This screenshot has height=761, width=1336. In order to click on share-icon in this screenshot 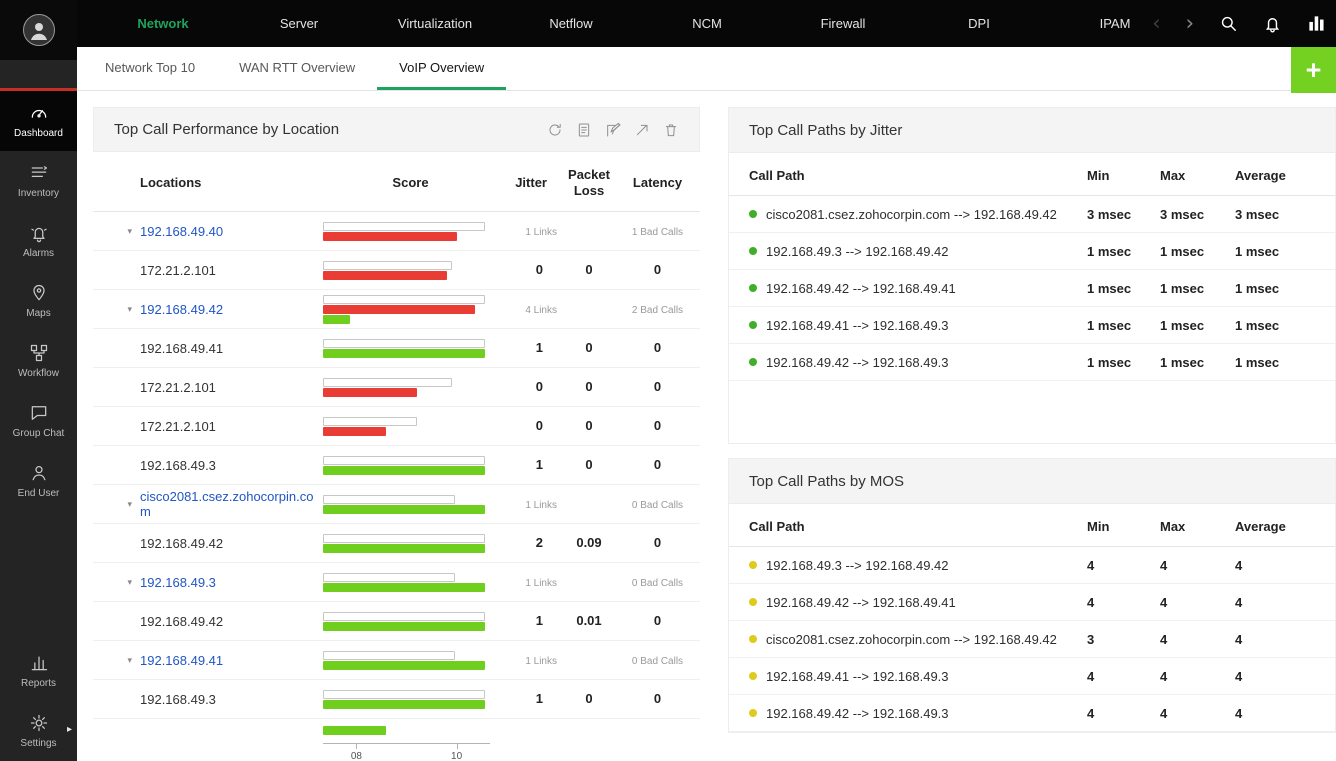, I will do `click(642, 130)`.